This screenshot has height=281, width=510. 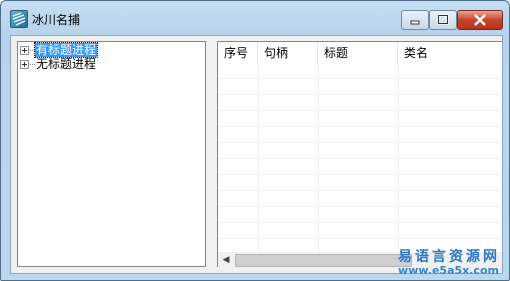 I want to click on scroll-left-icon: ◀, so click(x=226, y=259).